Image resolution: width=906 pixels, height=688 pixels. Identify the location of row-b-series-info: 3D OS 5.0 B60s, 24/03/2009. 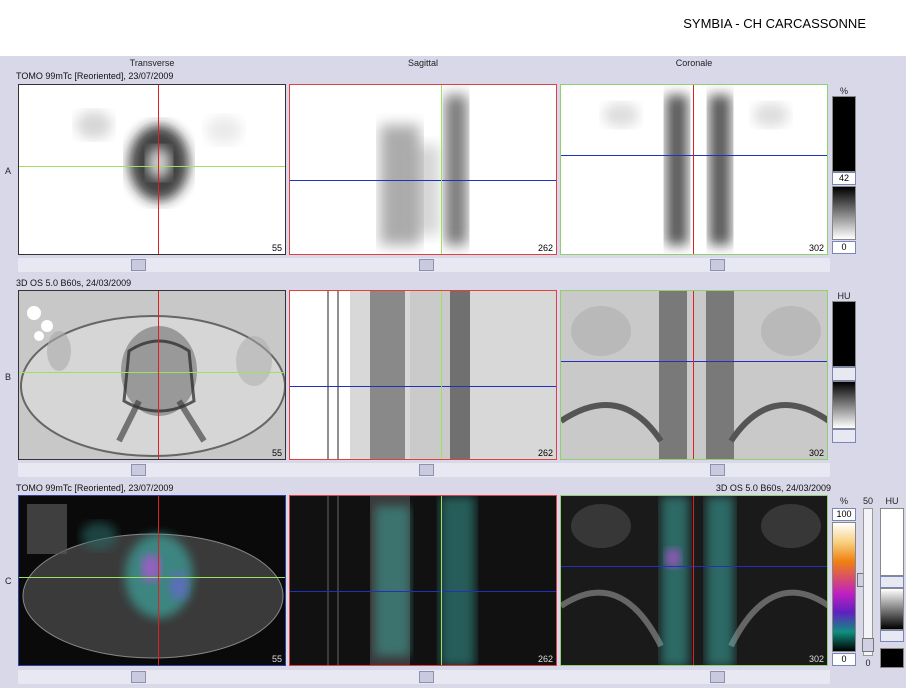
(74, 283).